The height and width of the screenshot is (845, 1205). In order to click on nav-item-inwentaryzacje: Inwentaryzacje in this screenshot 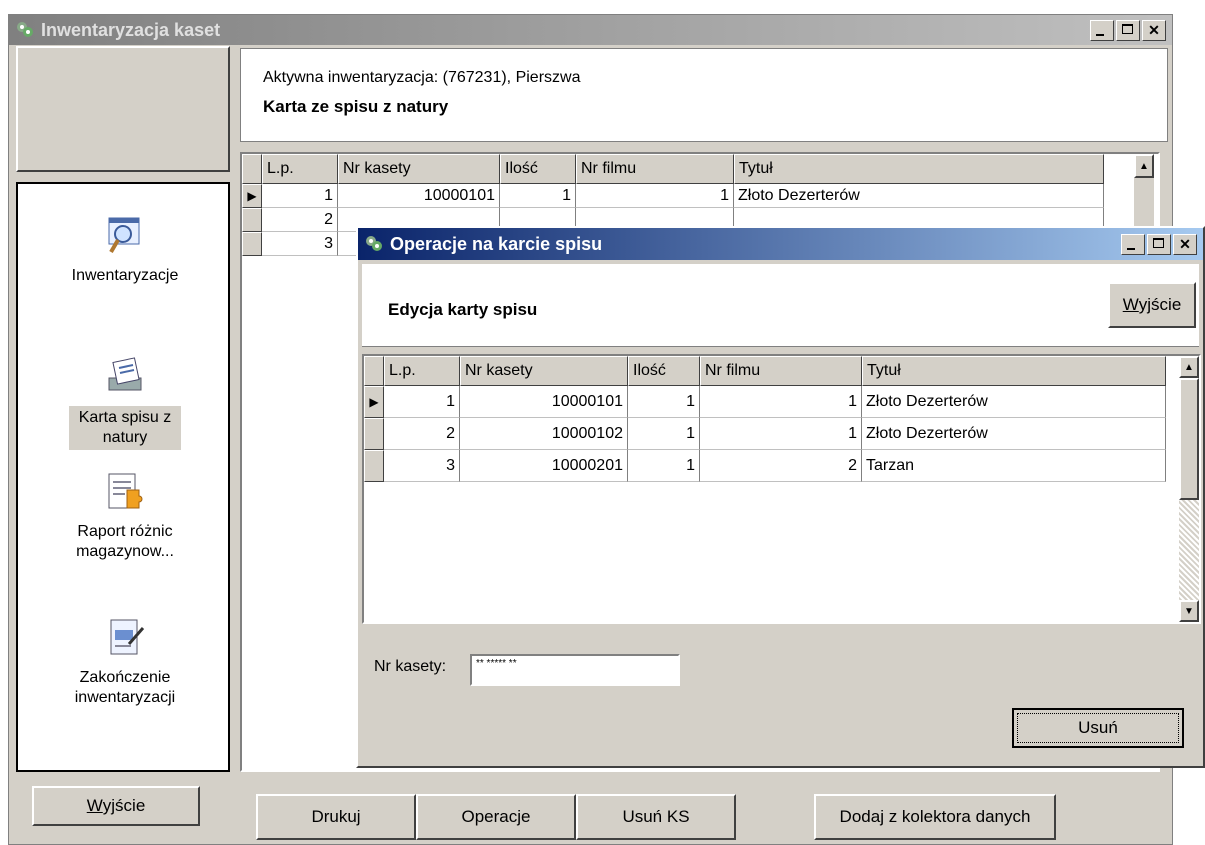, I will do `click(125, 250)`.